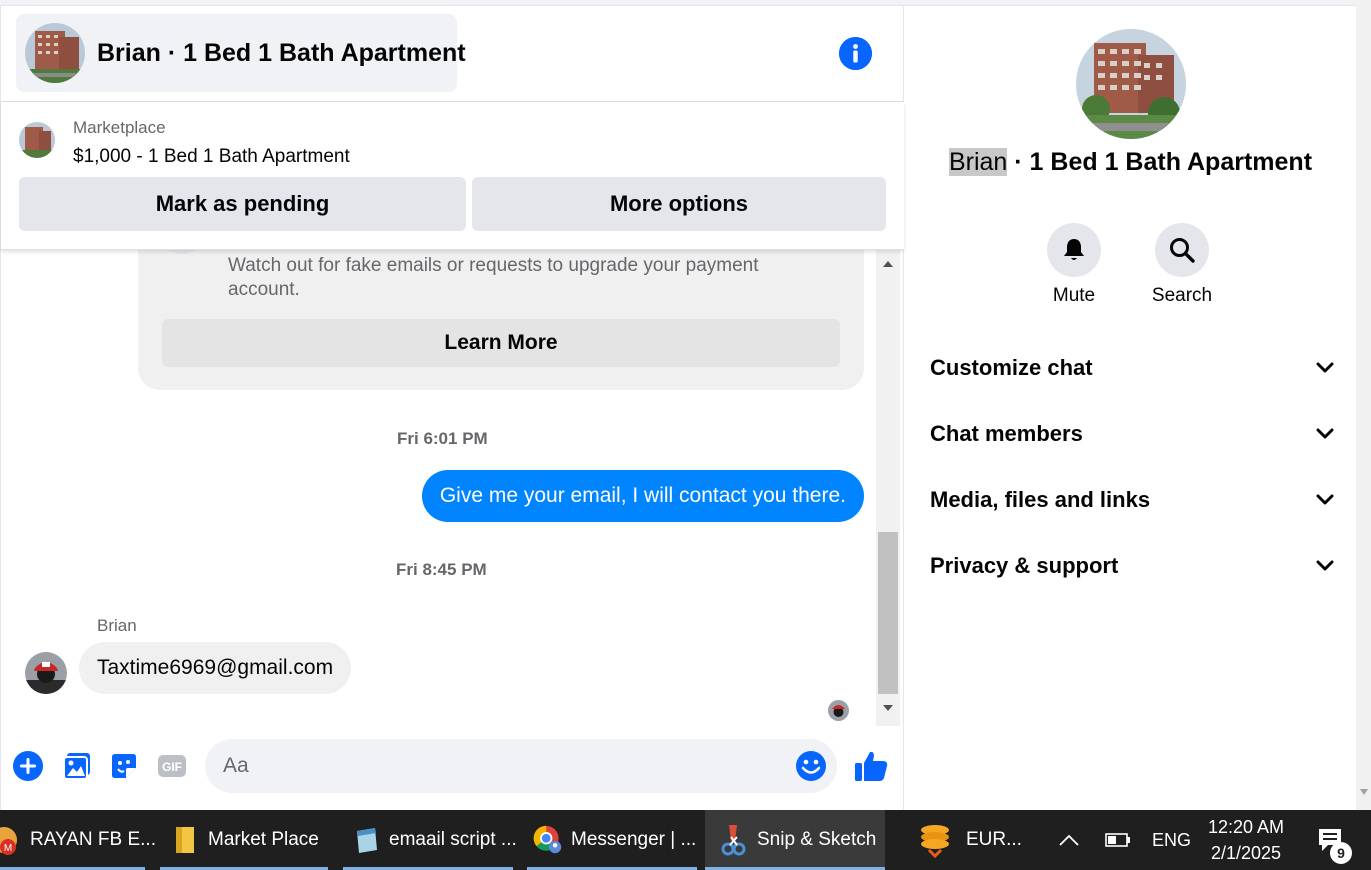 The height and width of the screenshot is (870, 1371). What do you see at coordinates (1074, 295) in the screenshot?
I see `mute-label: Mute` at bounding box center [1074, 295].